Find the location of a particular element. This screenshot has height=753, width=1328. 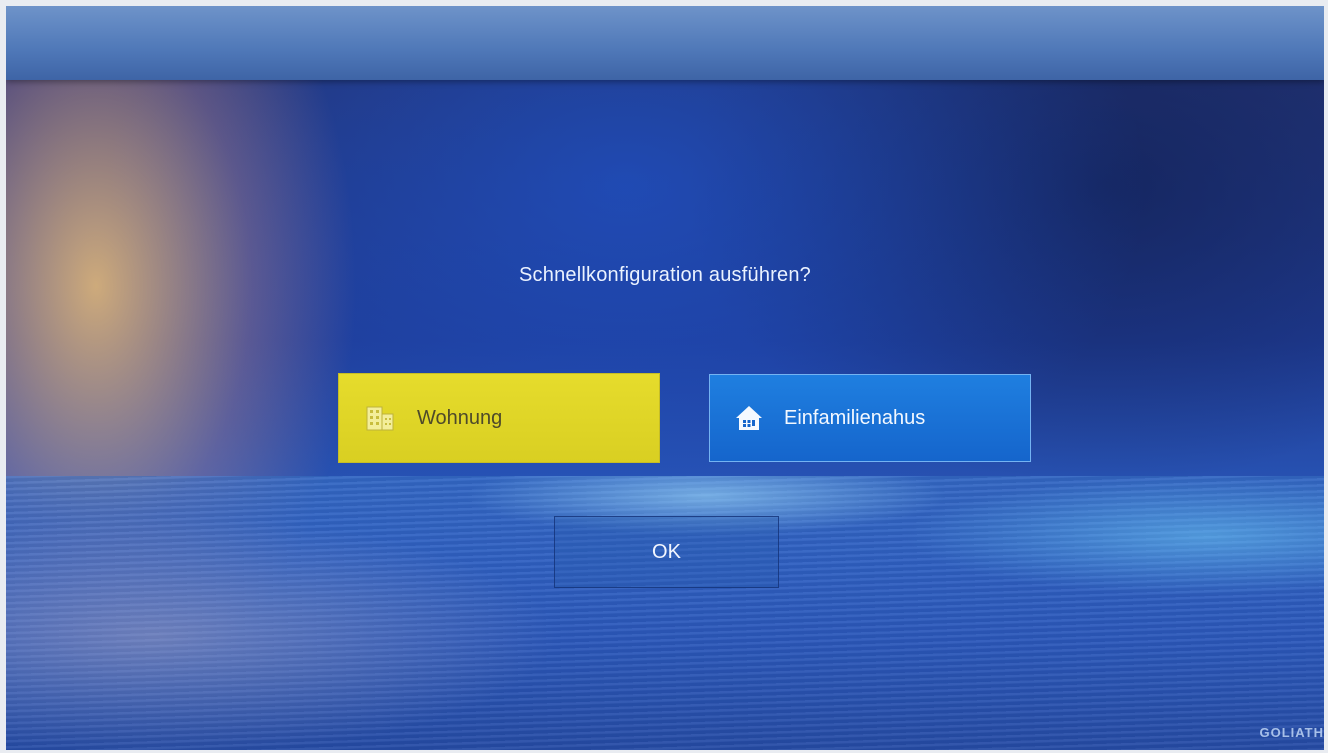

option-wohnung-label: Wohnung is located at coordinates (460, 417).